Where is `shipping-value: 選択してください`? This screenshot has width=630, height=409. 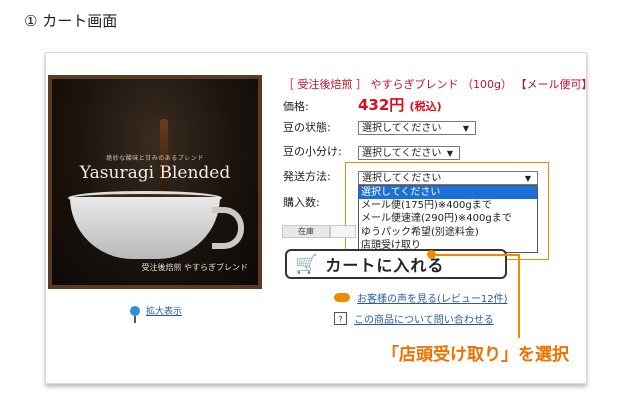
shipping-value: 選択してください is located at coordinates (402, 178).